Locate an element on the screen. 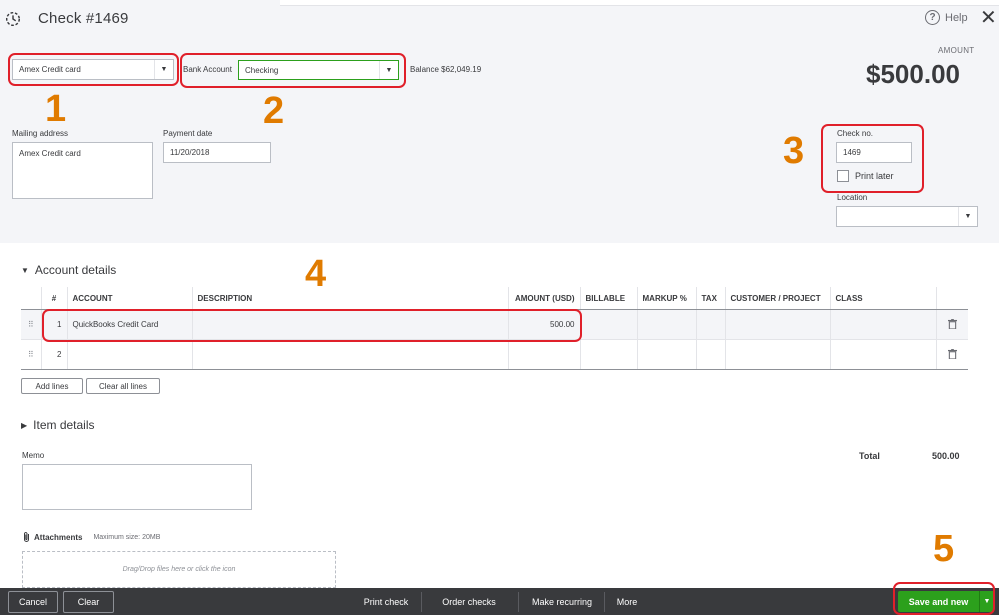  amount-label: AMOUNT is located at coordinates (956, 50).